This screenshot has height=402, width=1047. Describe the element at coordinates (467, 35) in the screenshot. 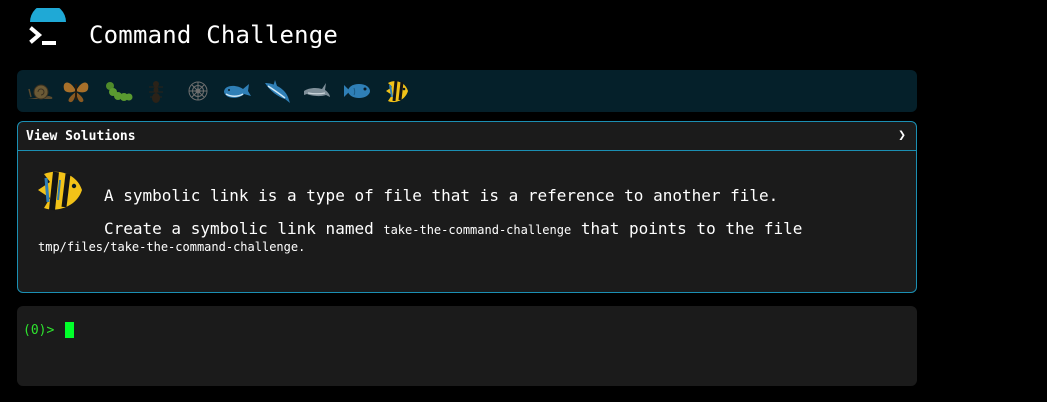

I see `app-header: Command Challenge` at that location.